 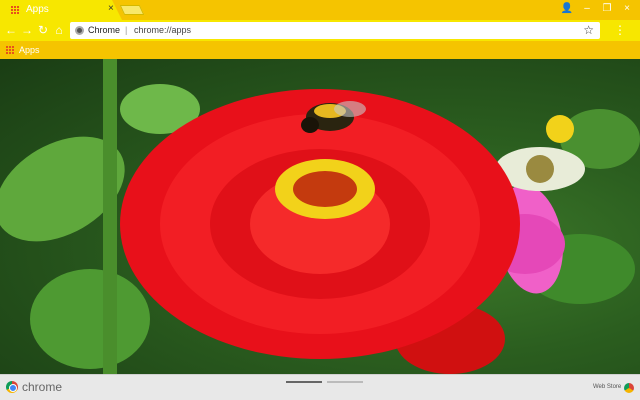 I want to click on toolbar: ← → ↻ ⌂ Chrome | chrome://apps ☆ ⋮, so click(x=320, y=30).